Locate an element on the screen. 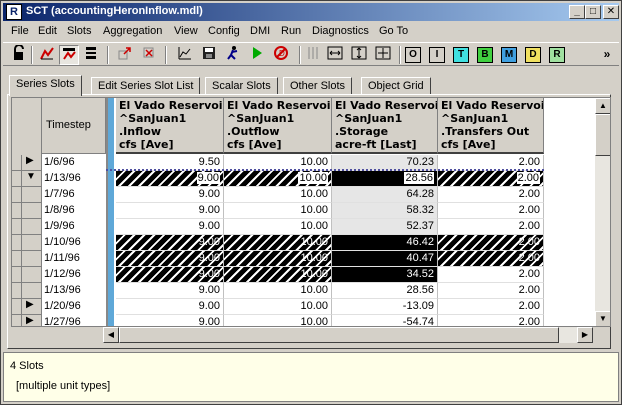 This screenshot has width=622, height=405. menu-view: View is located at coordinates (186, 31).